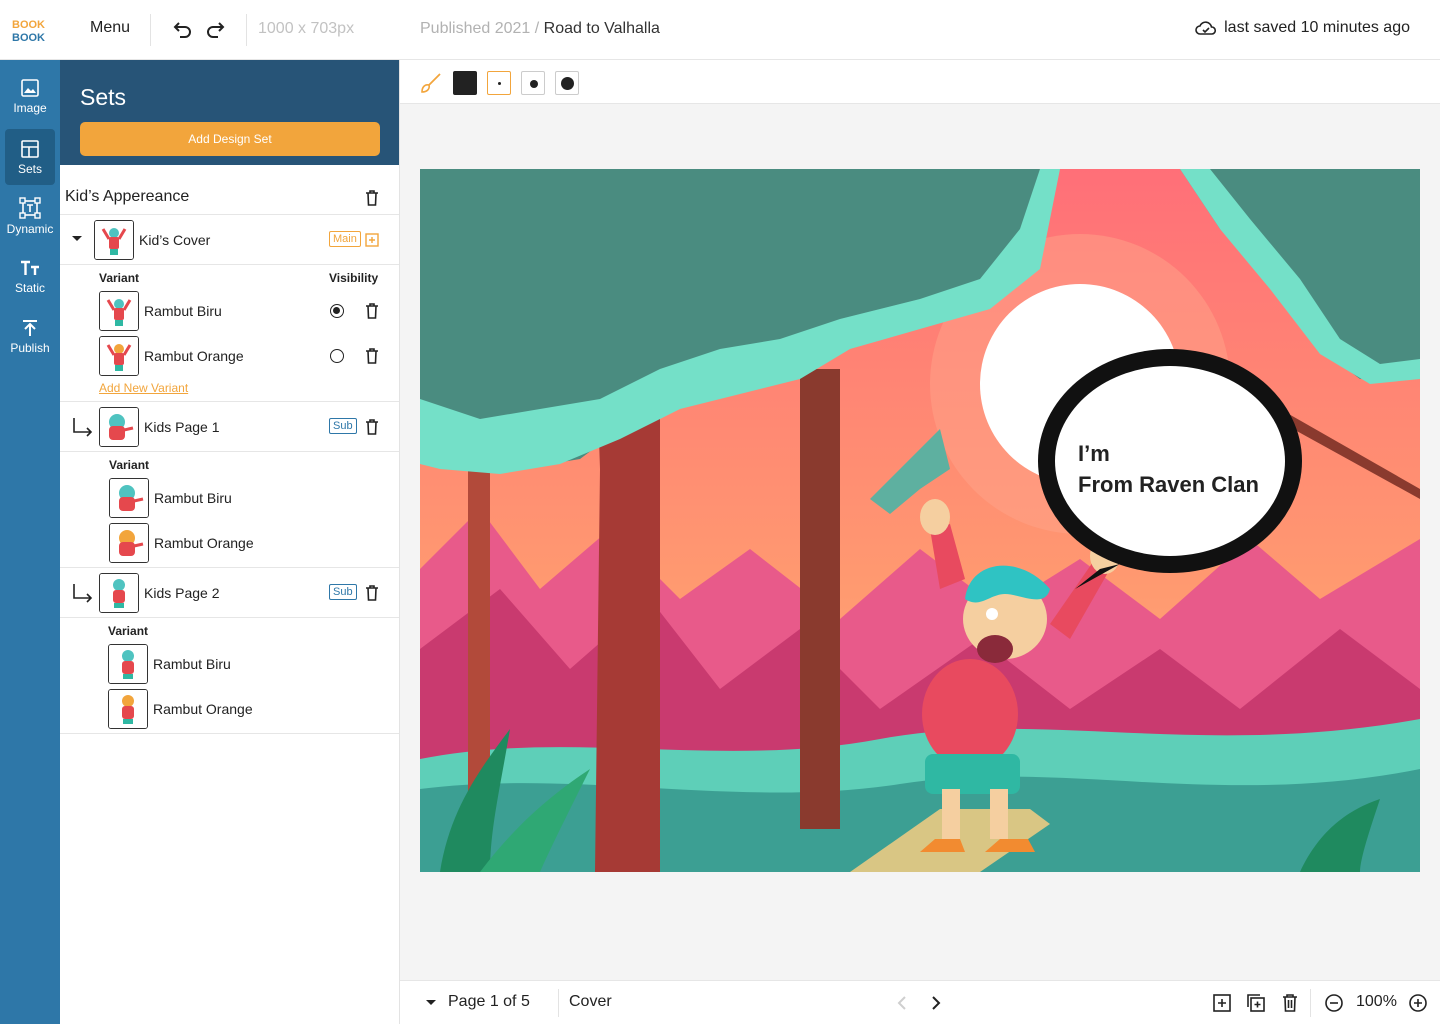 Image resolution: width=1440 pixels, height=1024 pixels. Describe the element at coordinates (30, 87) in the screenshot. I see `image-icon` at that location.